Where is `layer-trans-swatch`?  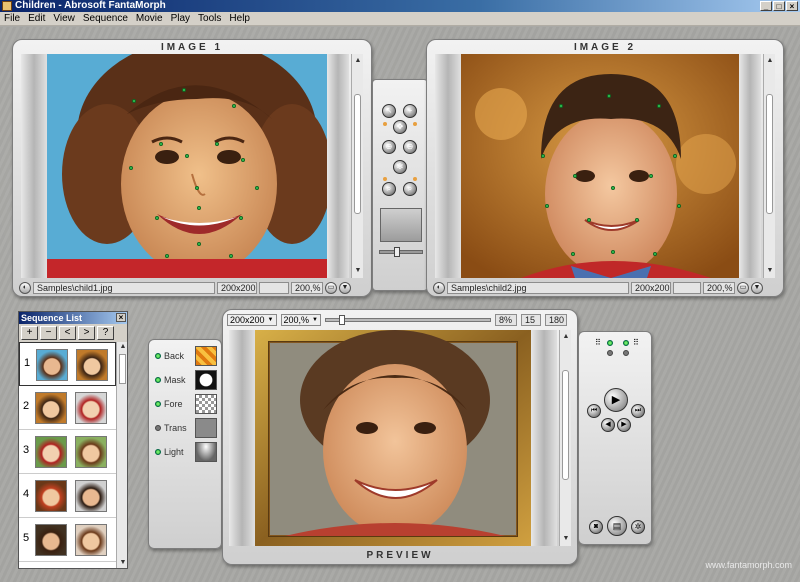 layer-trans-swatch is located at coordinates (206, 428).